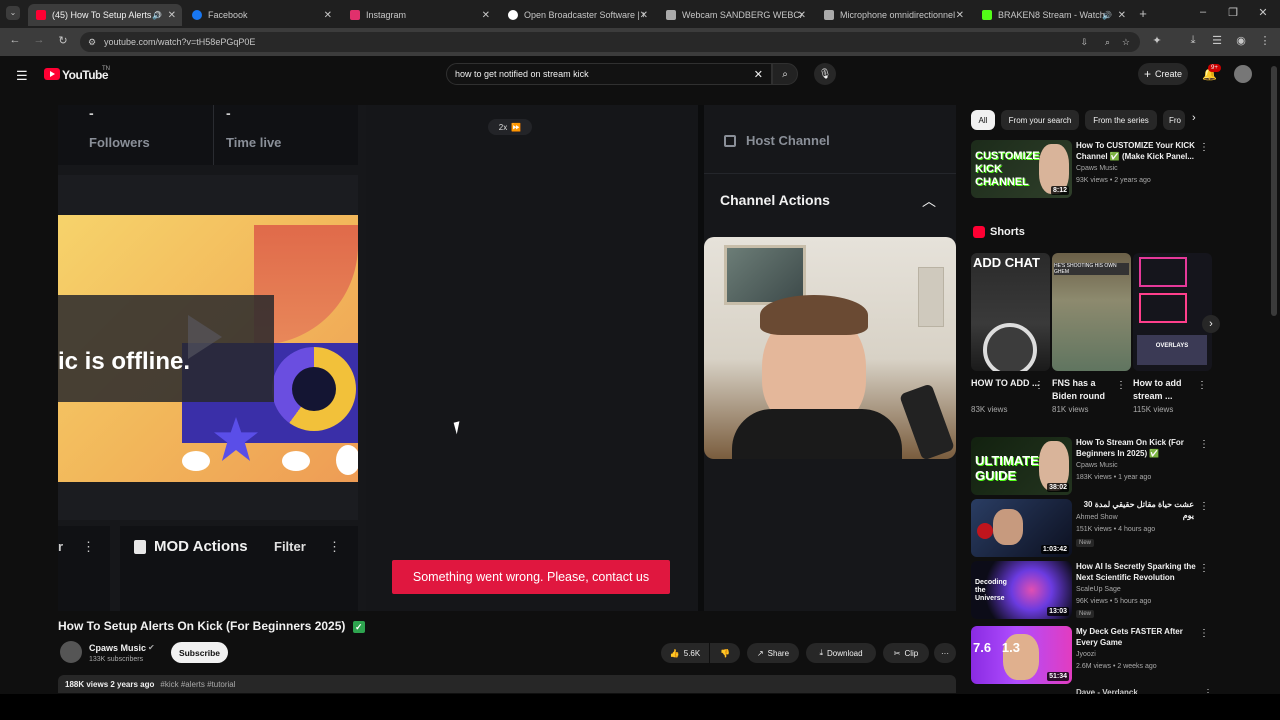  I want to click on more-actions-button: ···, so click(945, 653).